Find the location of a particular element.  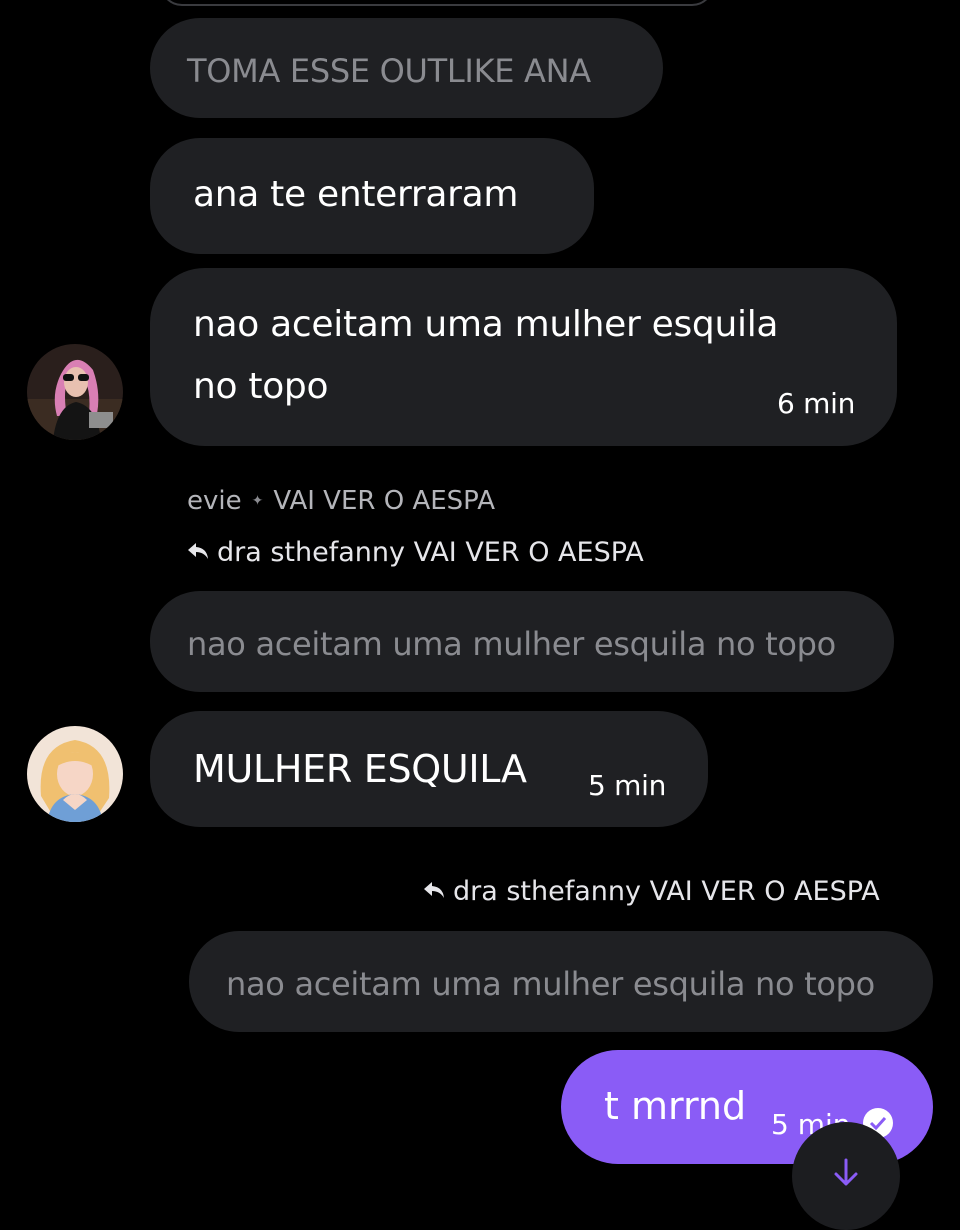

message-timestamp: 5 min is located at coordinates (627, 785).